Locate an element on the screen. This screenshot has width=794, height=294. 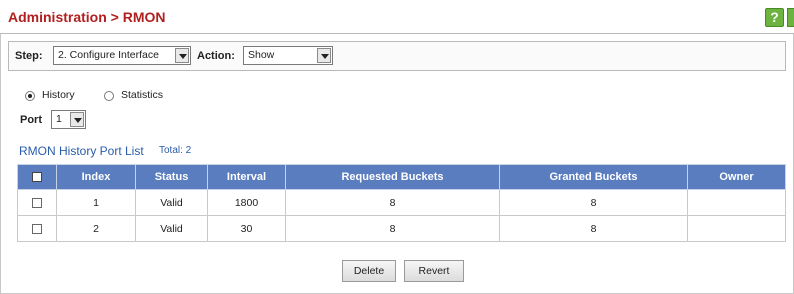
statistics-radio-label: Statistics is located at coordinates (142, 95).